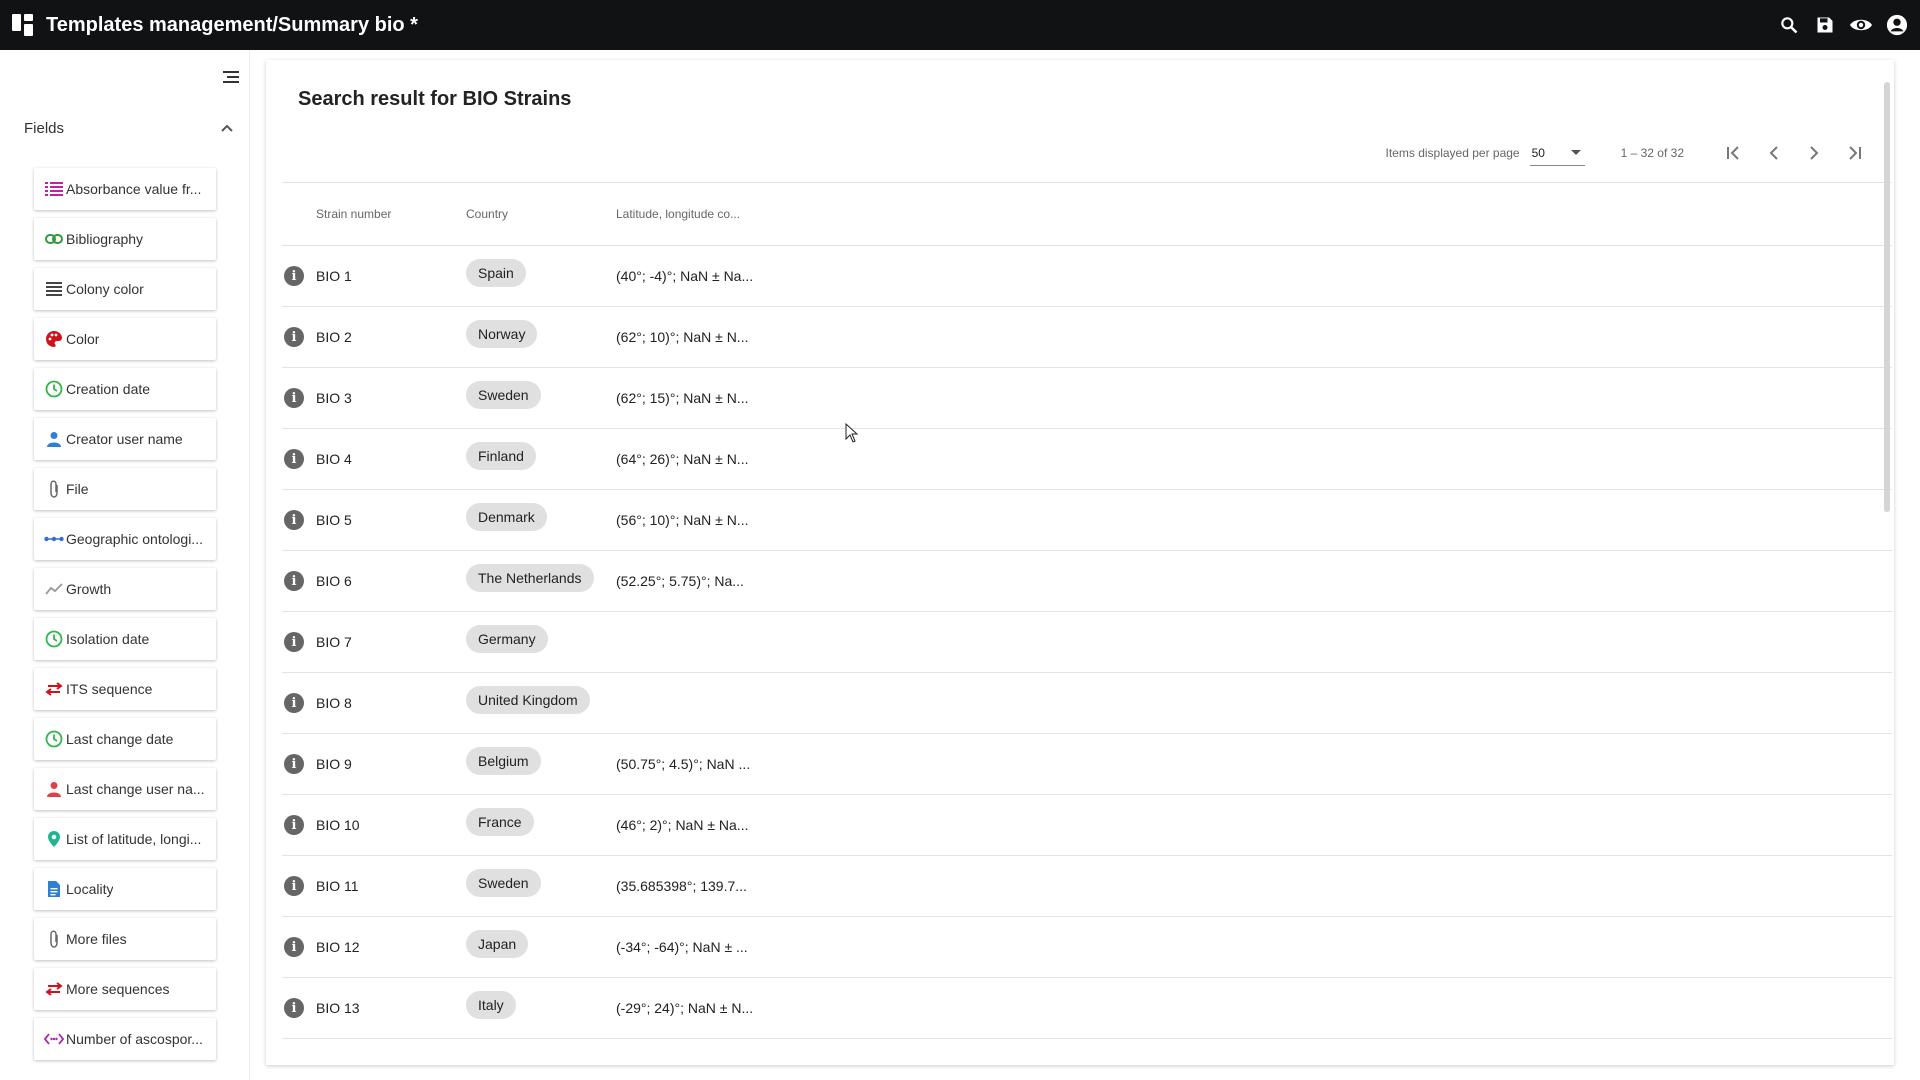 Image resolution: width=1920 pixels, height=1080 pixels. I want to click on cell-strain-number: BIO 3, so click(334, 398).